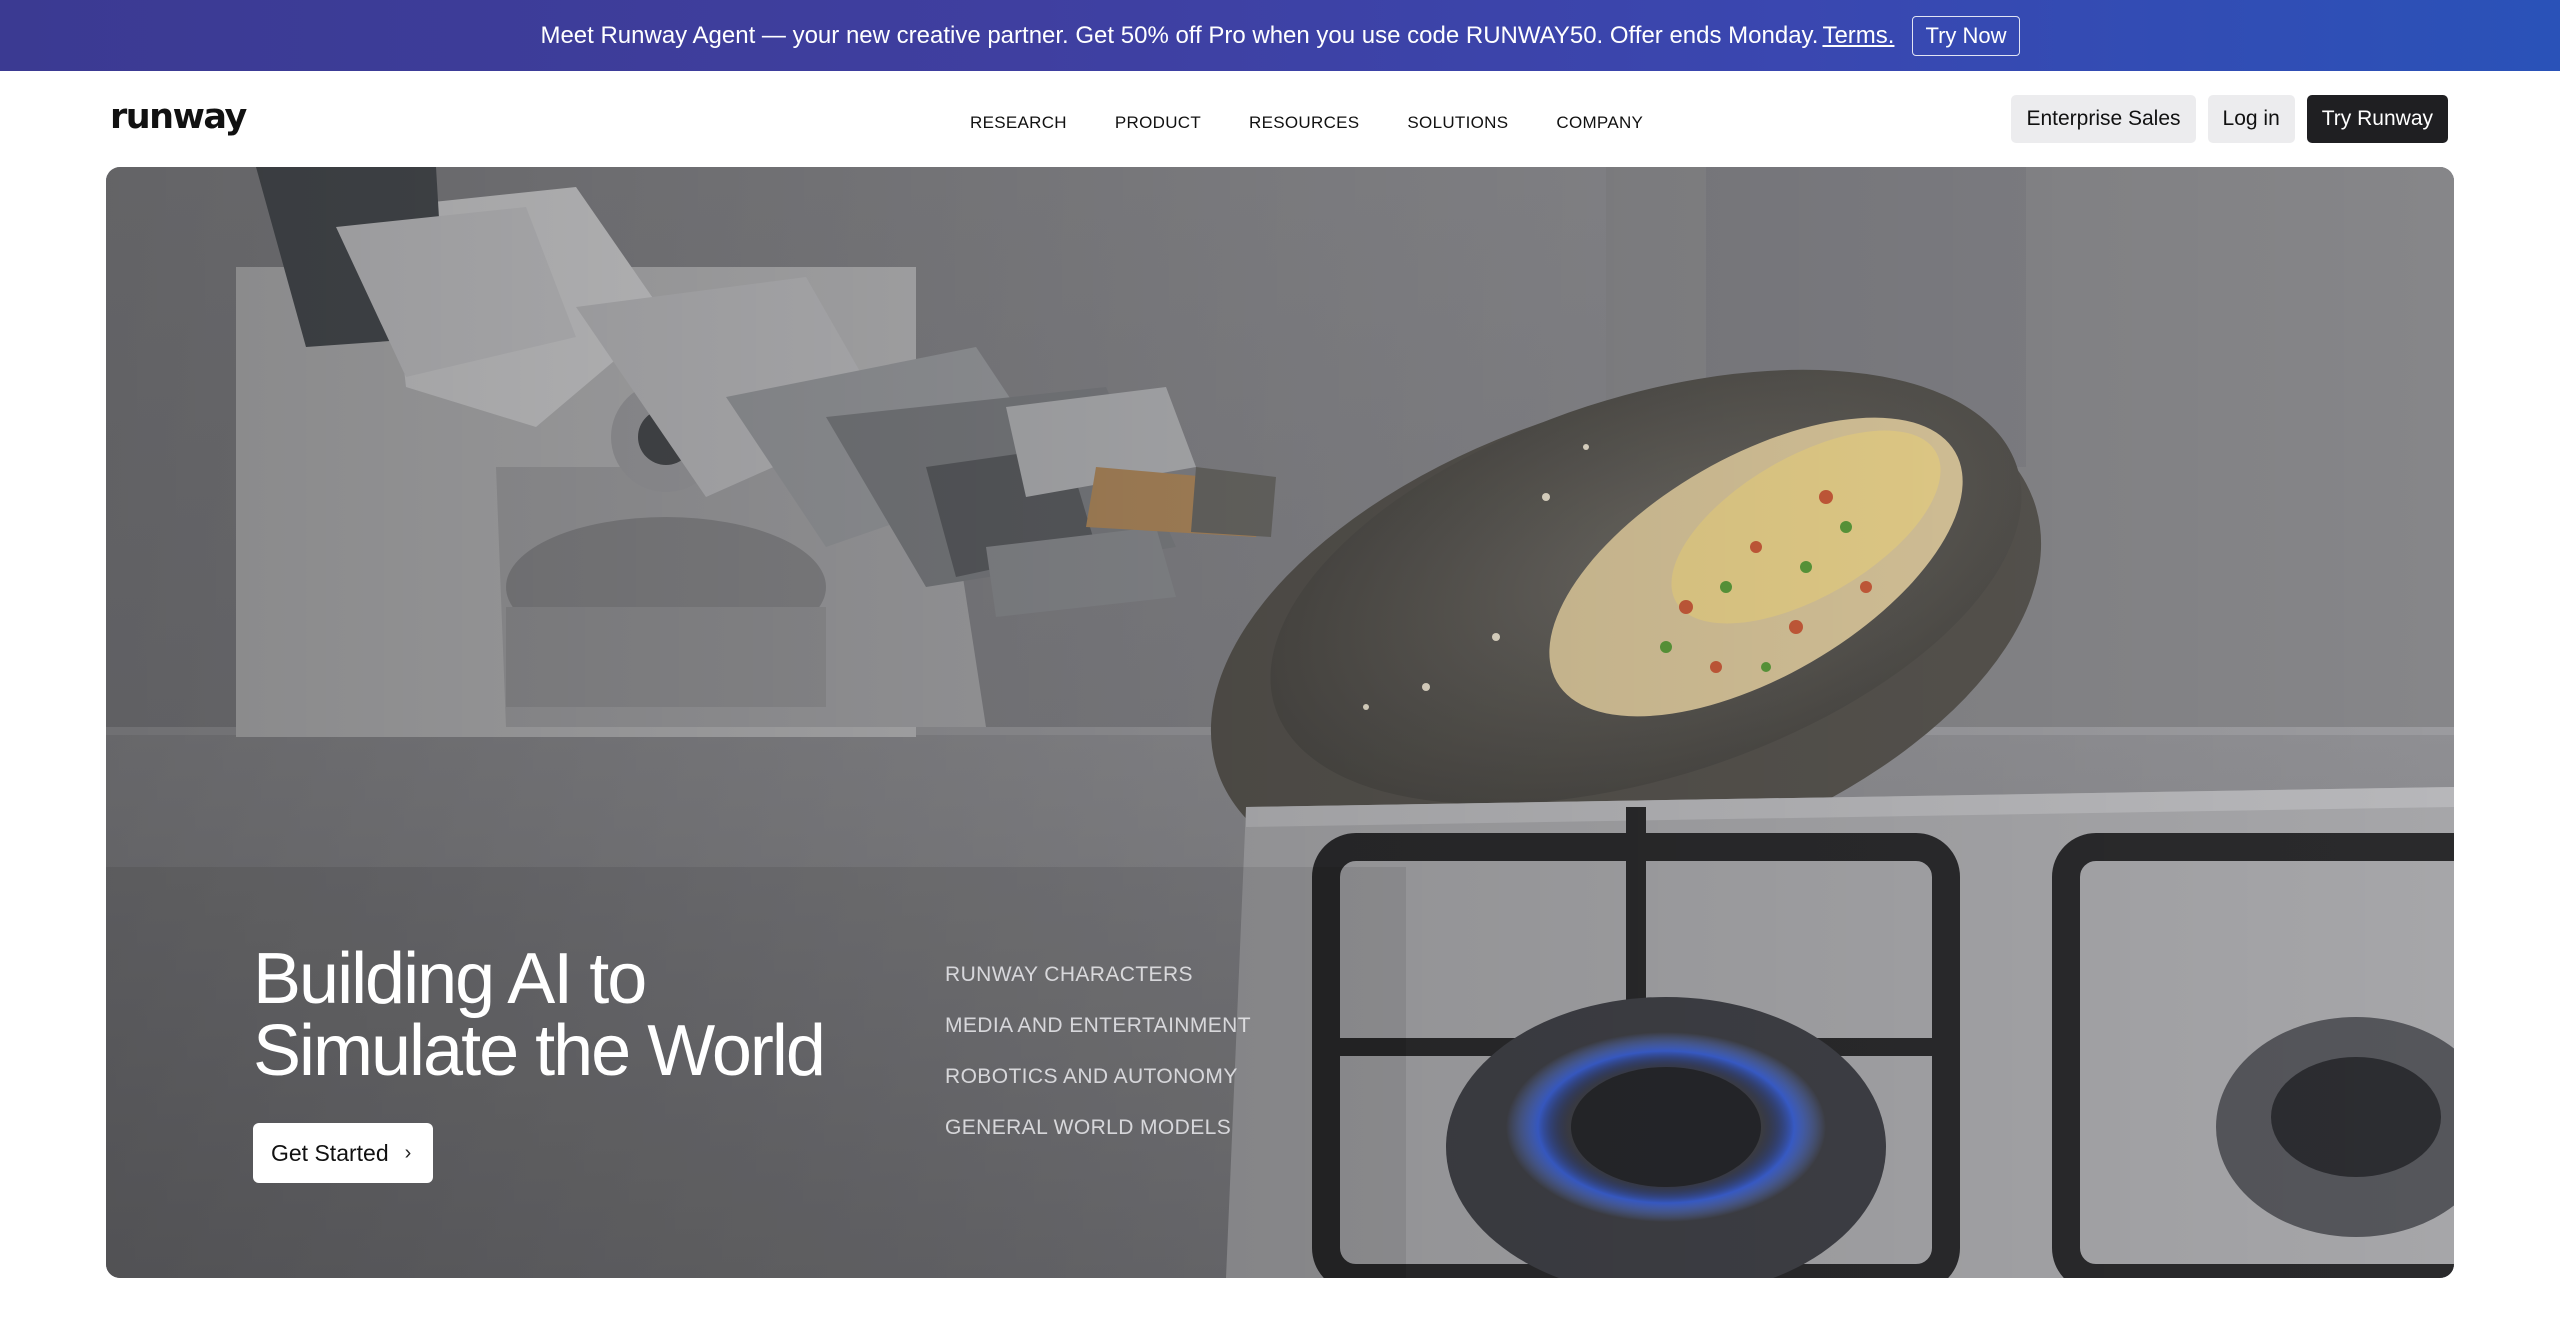 The image size is (2560, 1341). Describe the element at coordinates (1966, 35) in the screenshot. I see `promo-try-now-button: Try Now` at that location.